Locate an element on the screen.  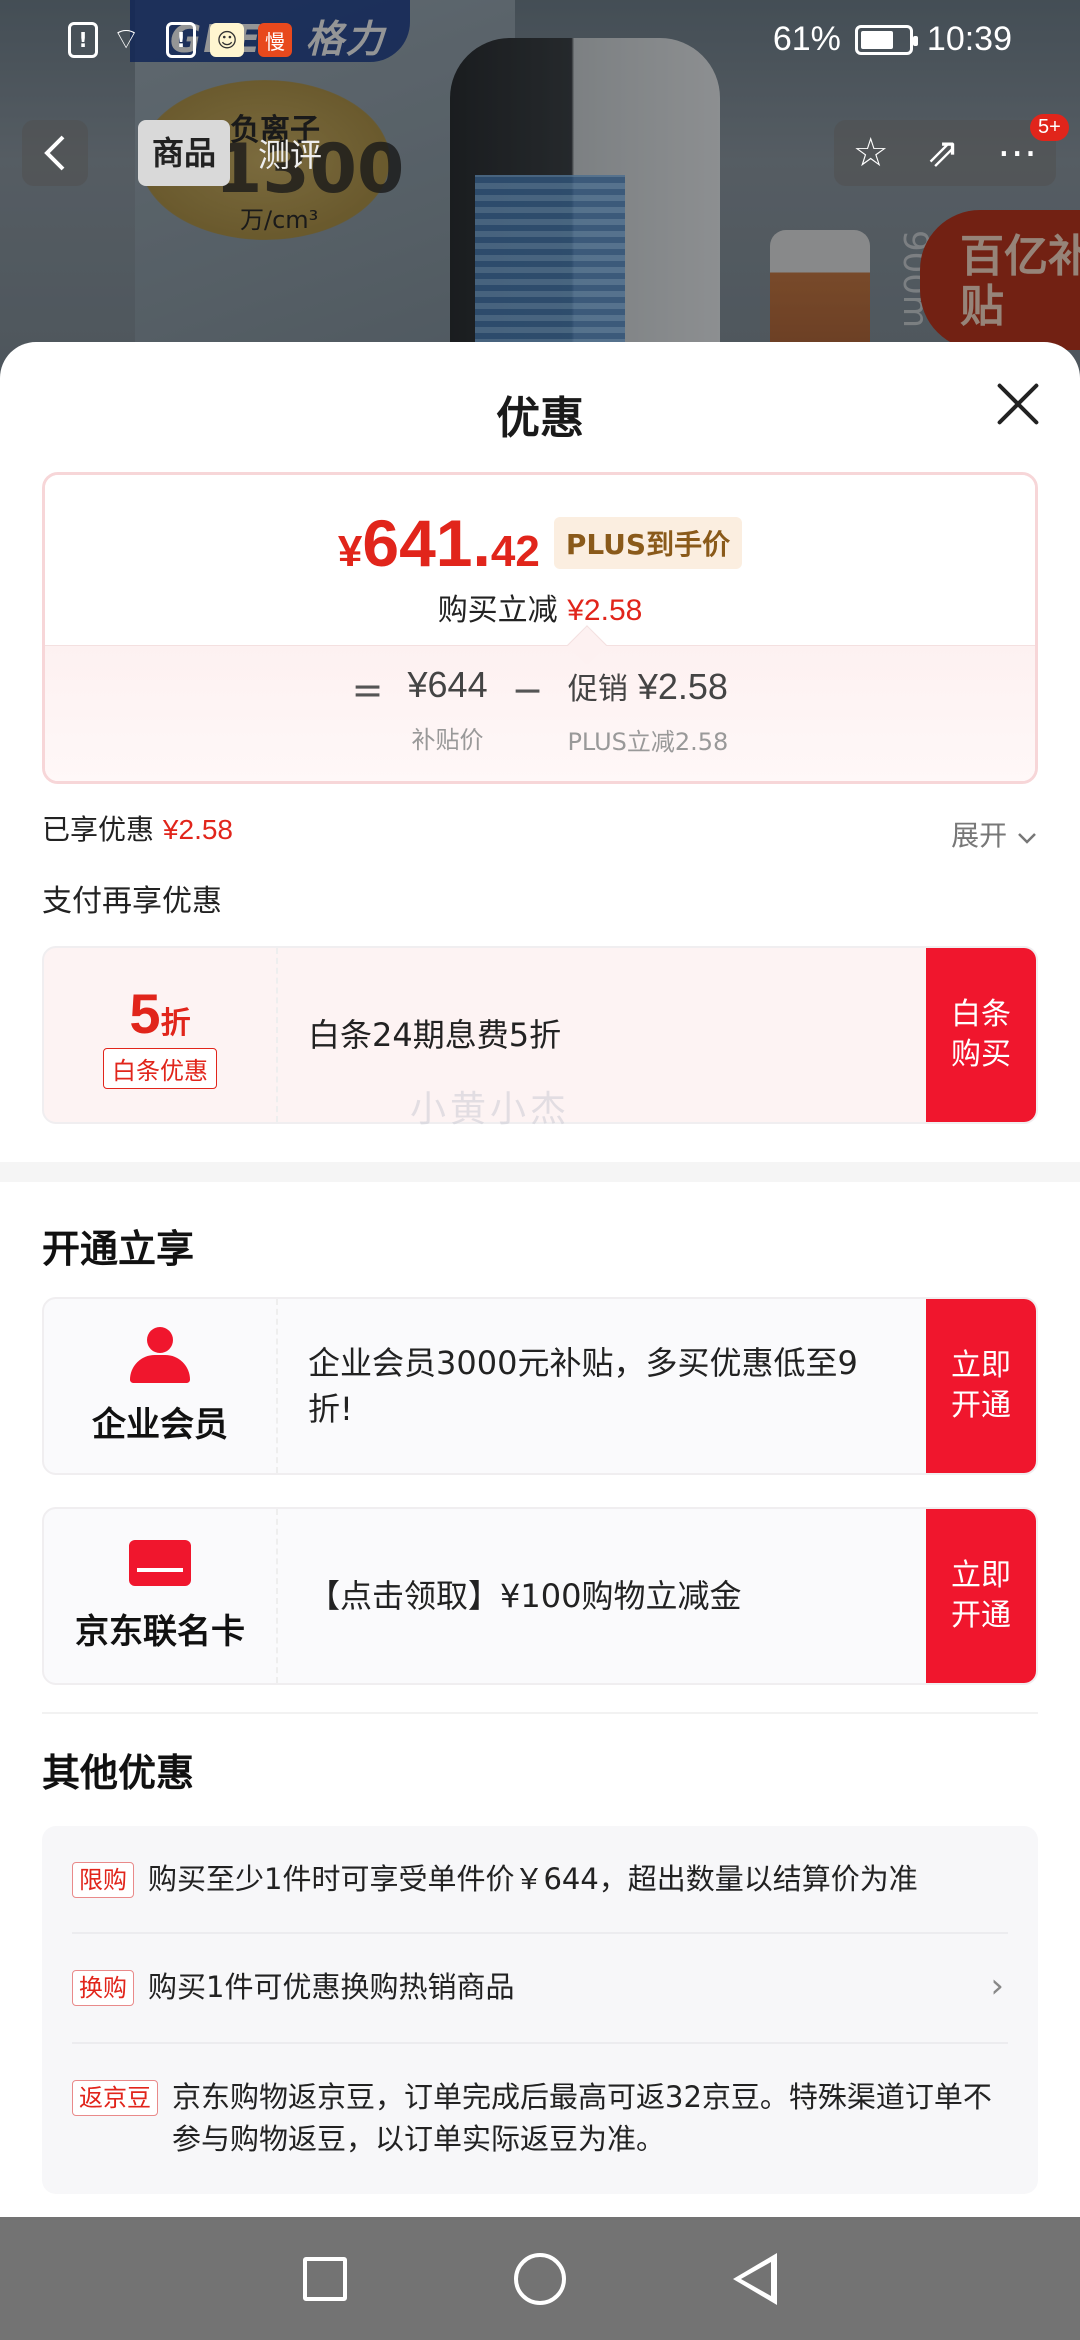
home-icon is located at coordinates (539, 2278).